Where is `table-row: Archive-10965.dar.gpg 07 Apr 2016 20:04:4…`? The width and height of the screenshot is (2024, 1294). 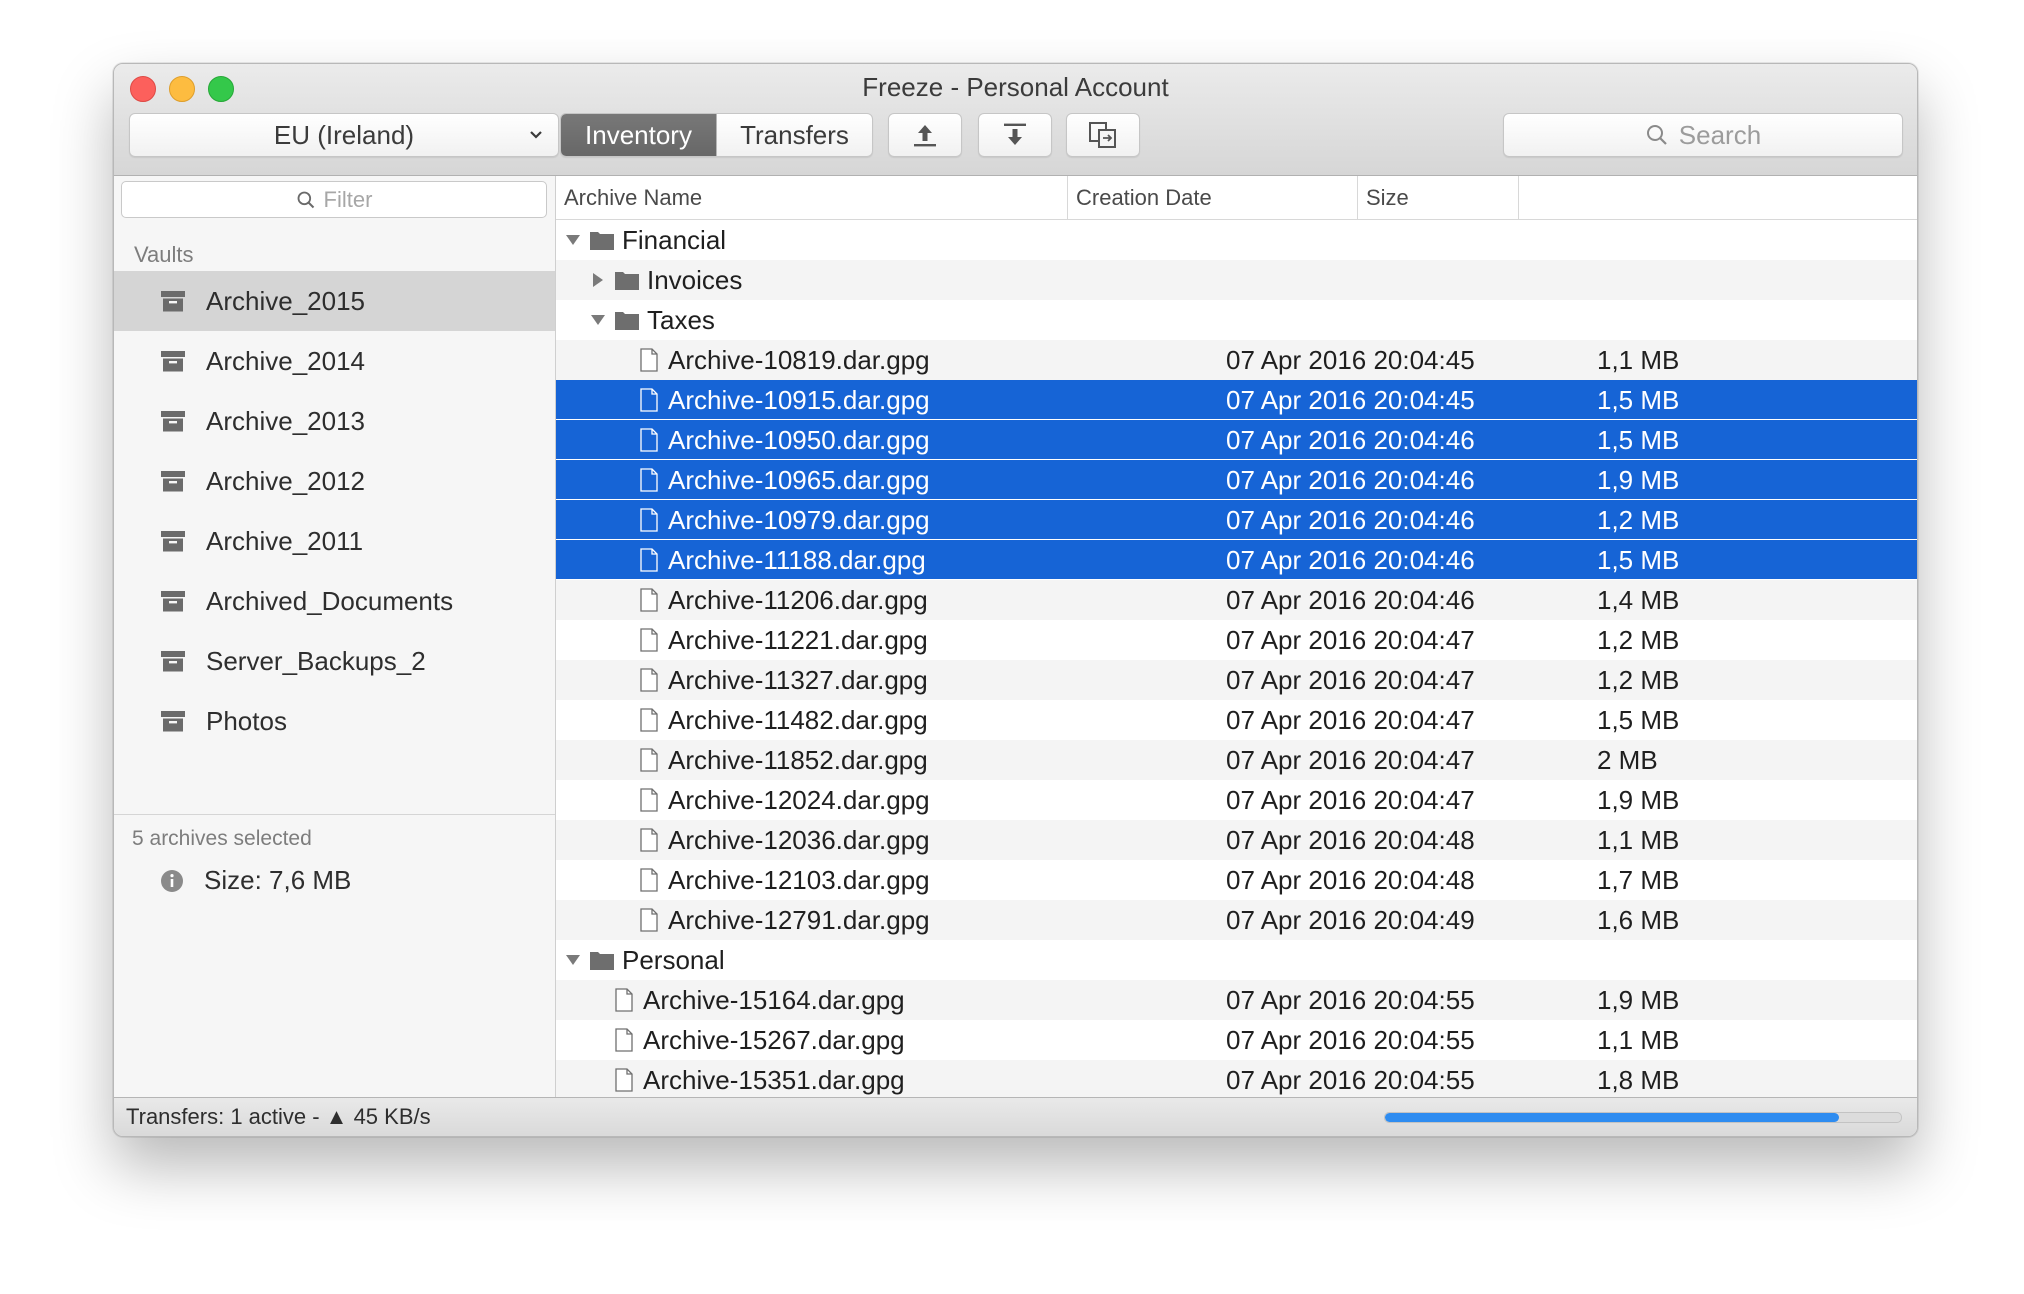 table-row: Archive-10965.dar.gpg 07 Apr 2016 20:04:4… is located at coordinates (1236, 480).